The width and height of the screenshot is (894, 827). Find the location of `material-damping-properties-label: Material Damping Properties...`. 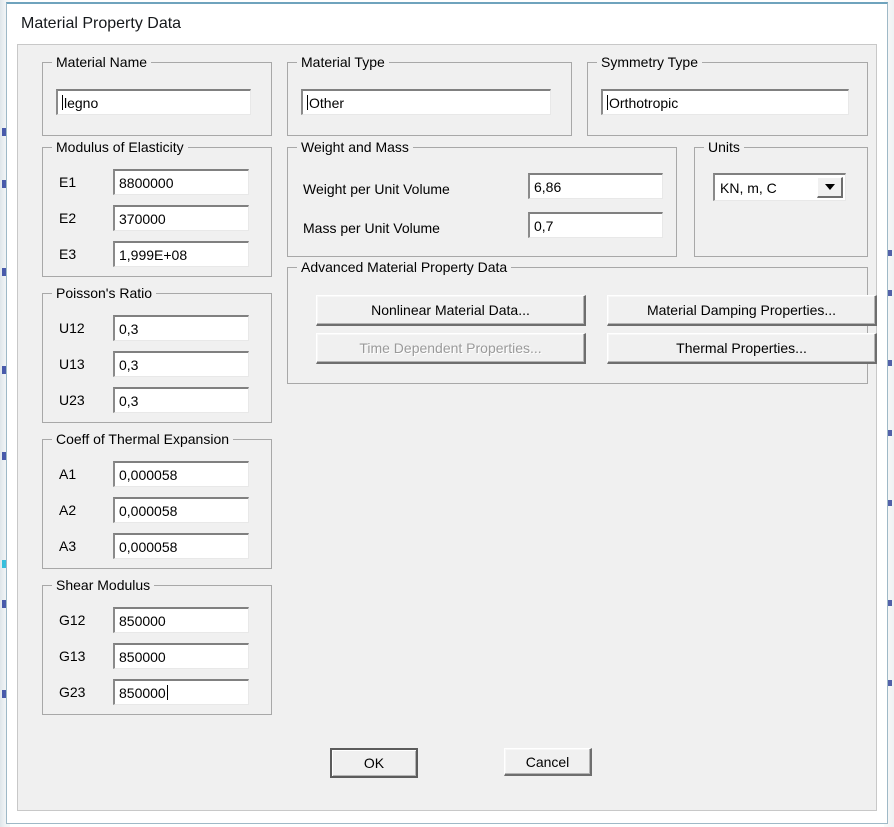

material-damping-properties-label: Material Damping Properties... is located at coordinates (741, 310).